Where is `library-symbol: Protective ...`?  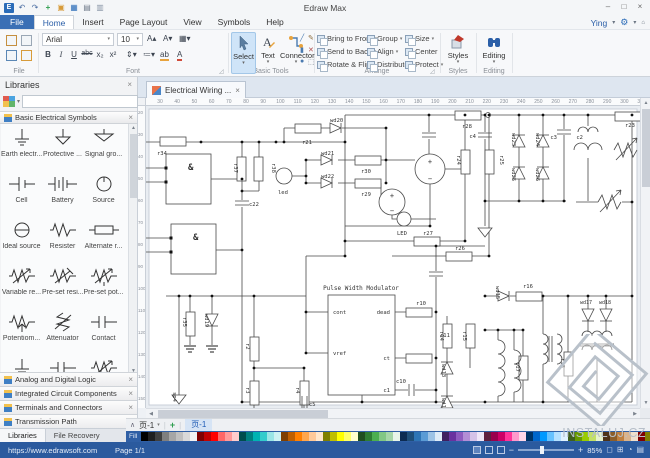
library-symbol: Protective ... is located at coordinates (62, 147).